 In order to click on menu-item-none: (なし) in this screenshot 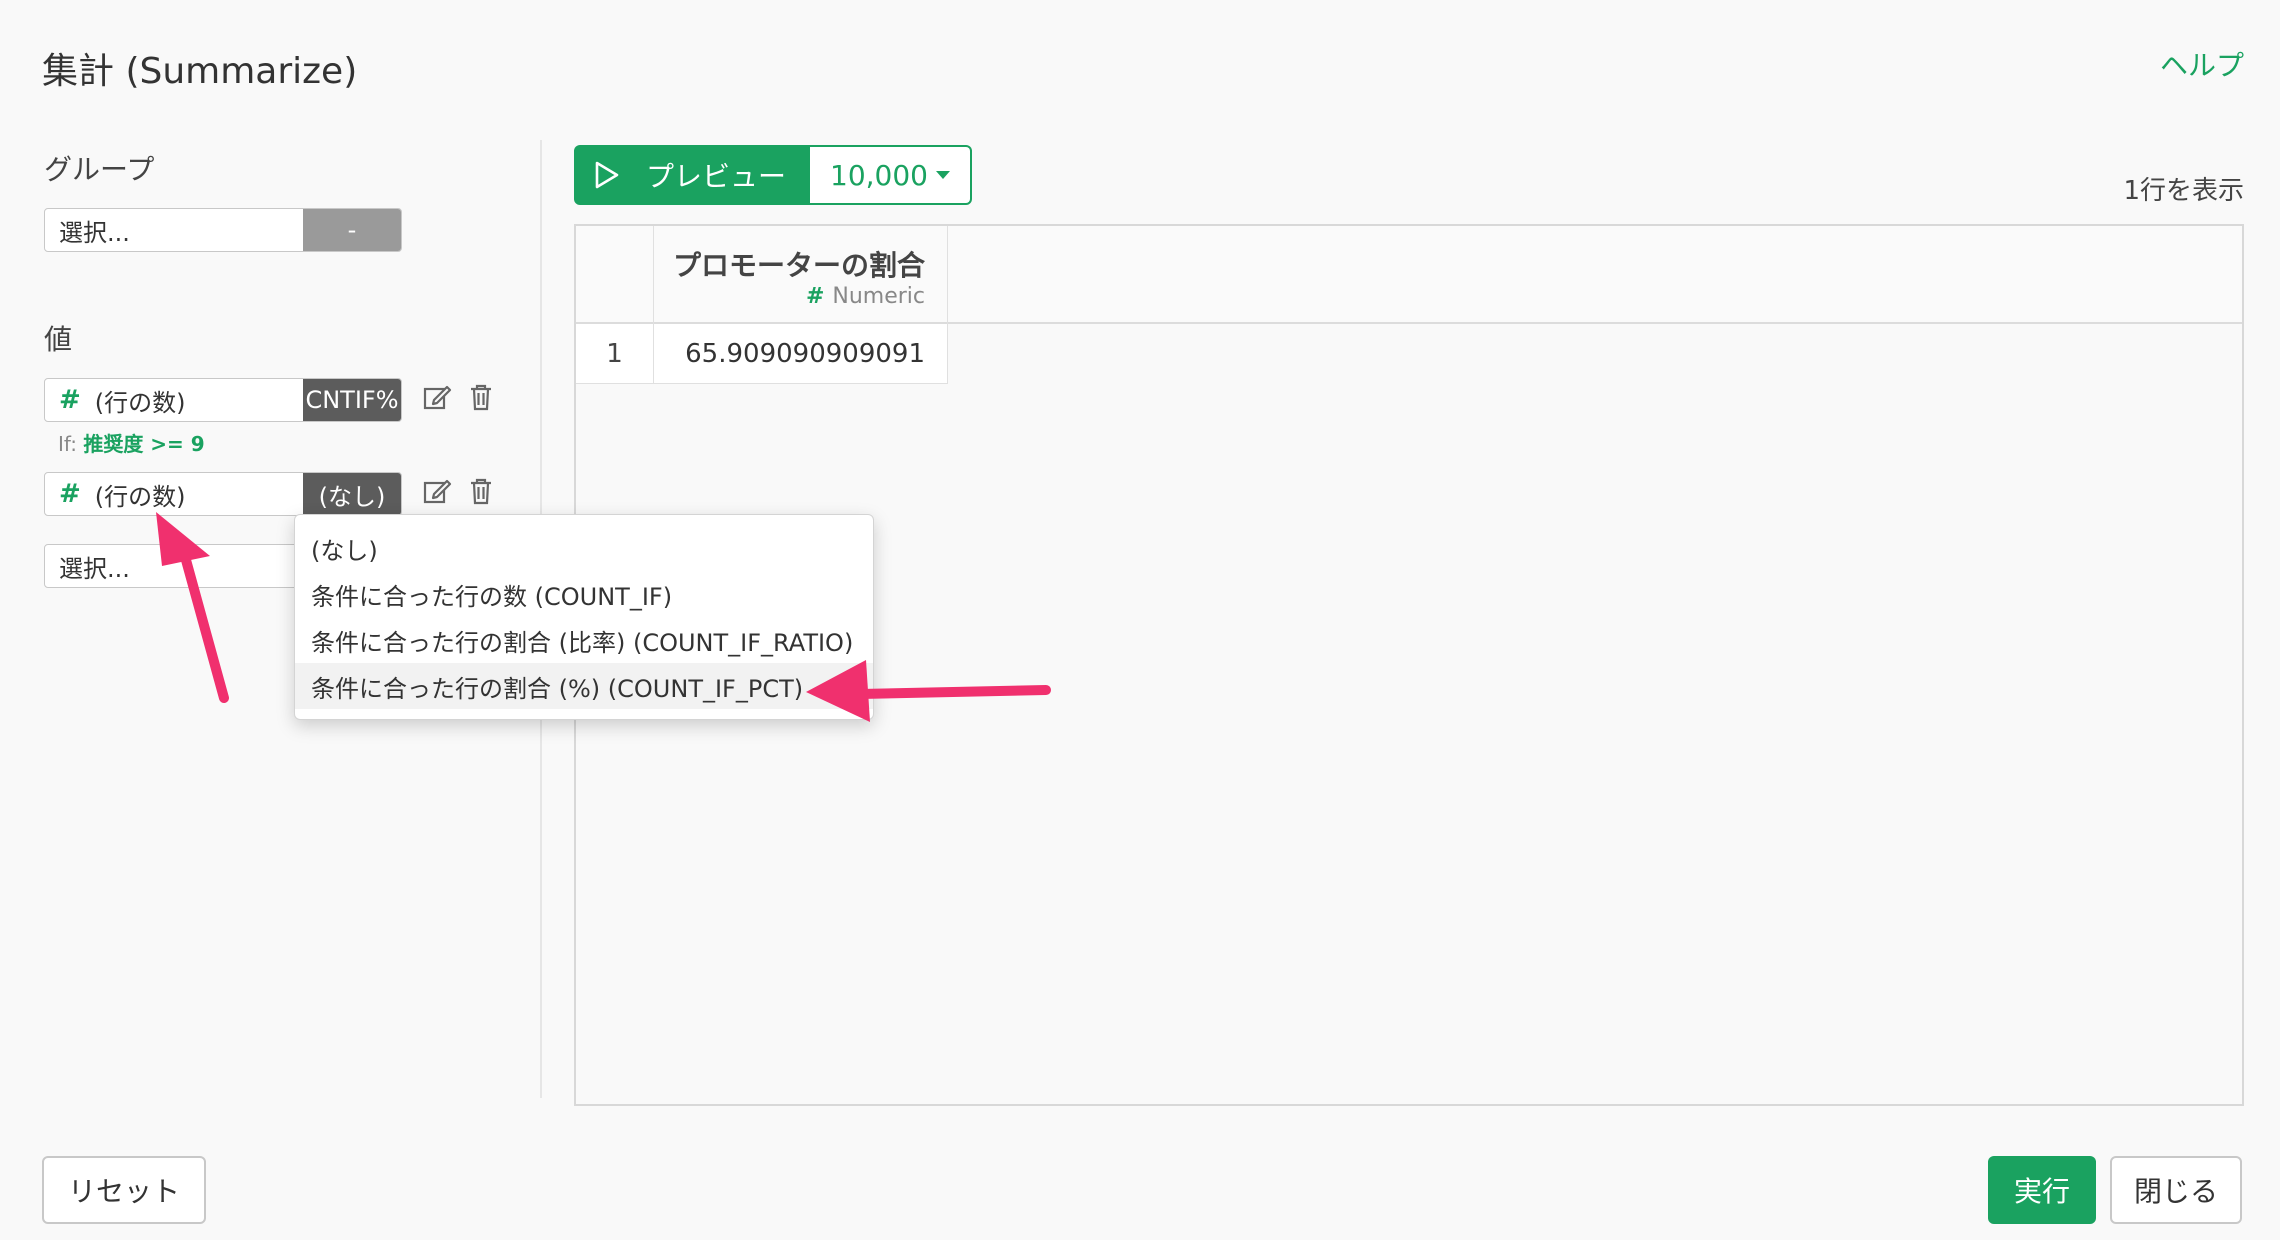, I will do `click(584, 548)`.